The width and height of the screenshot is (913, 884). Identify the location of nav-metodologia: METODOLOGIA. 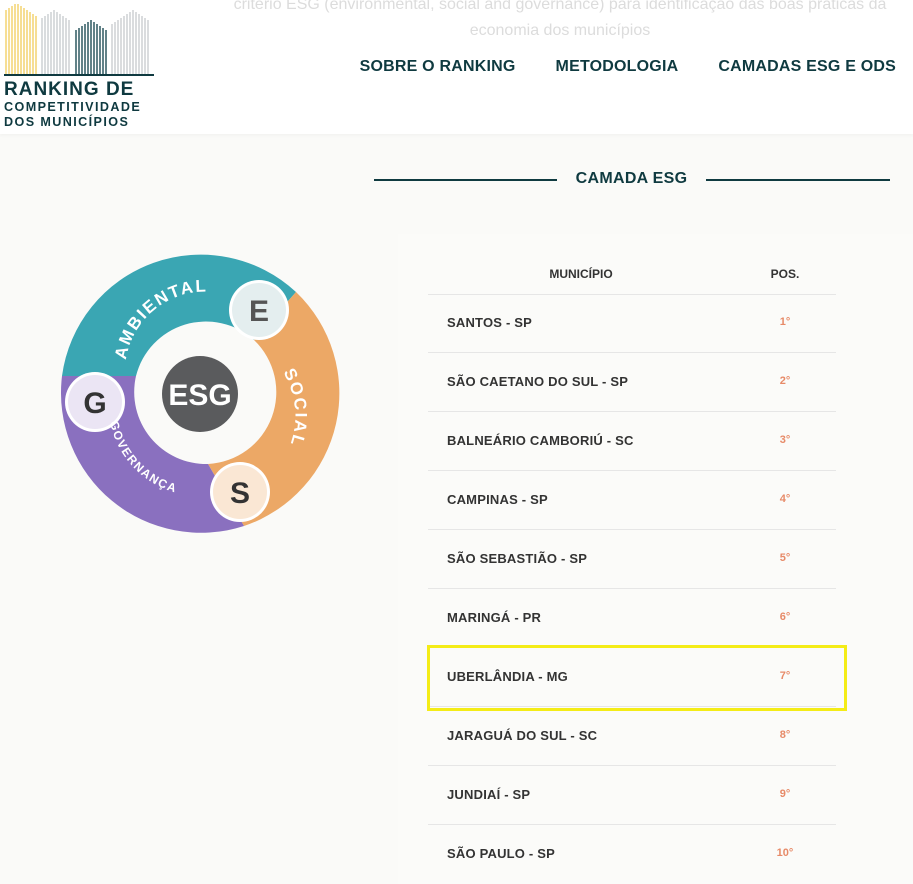
(617, 67).